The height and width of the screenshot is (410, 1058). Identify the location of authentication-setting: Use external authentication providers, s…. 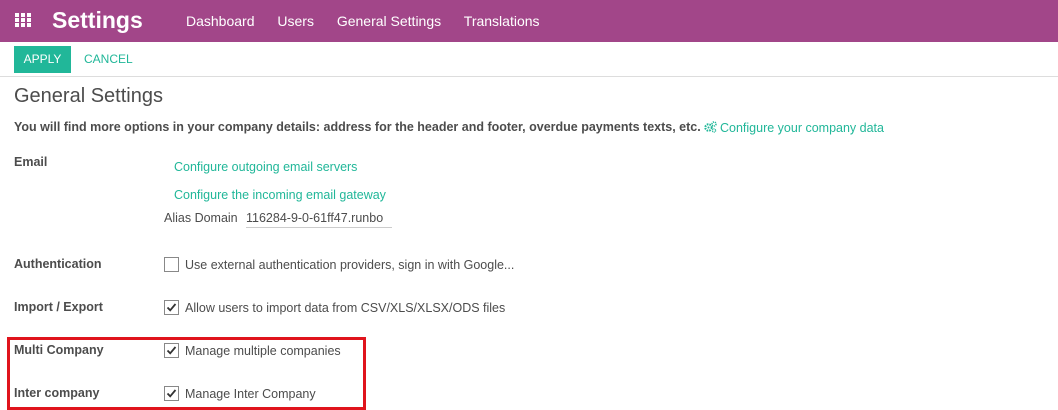
(339, 264).